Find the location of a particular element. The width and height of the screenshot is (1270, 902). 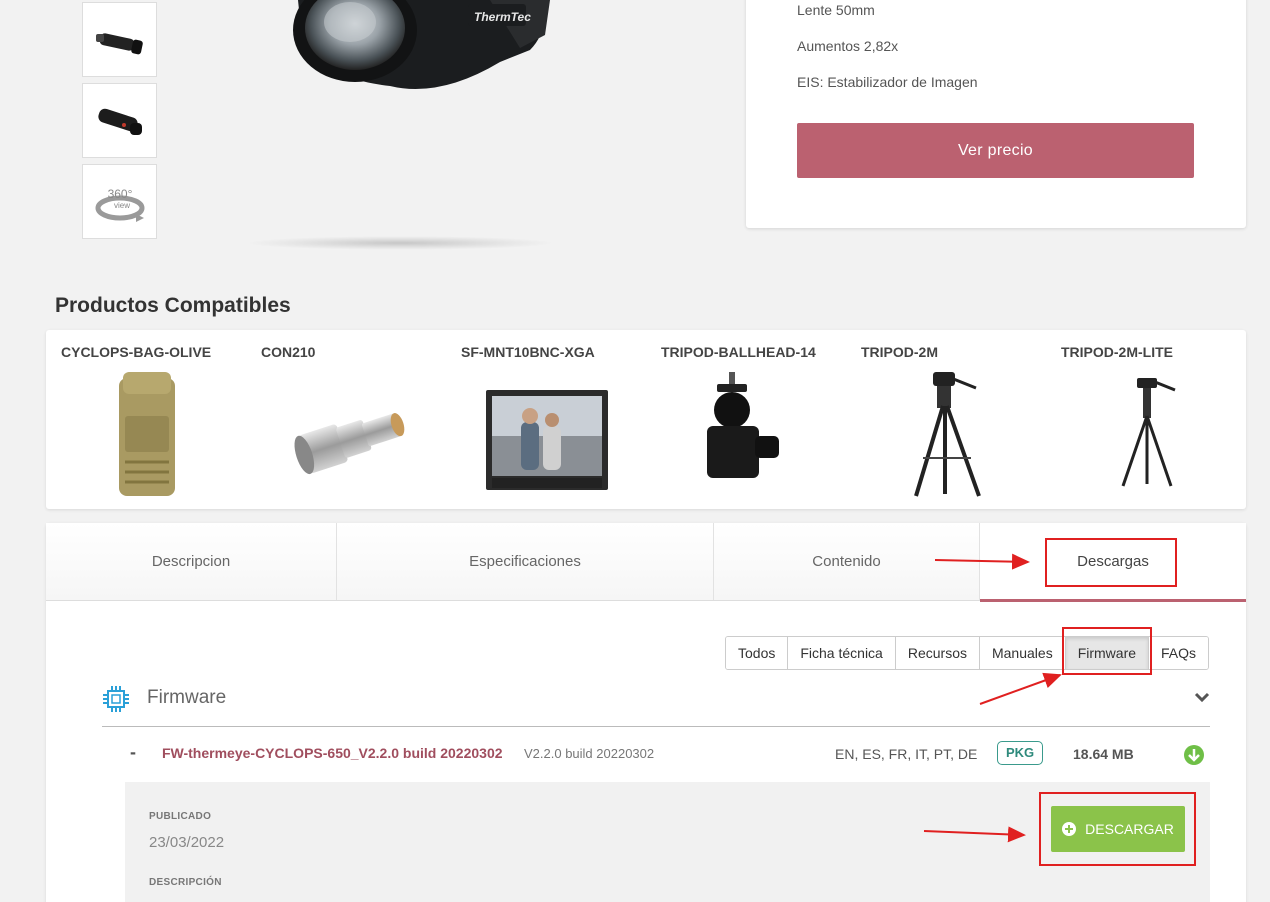

published-date: 23/03/2022 is located at coordinates (187, 842).